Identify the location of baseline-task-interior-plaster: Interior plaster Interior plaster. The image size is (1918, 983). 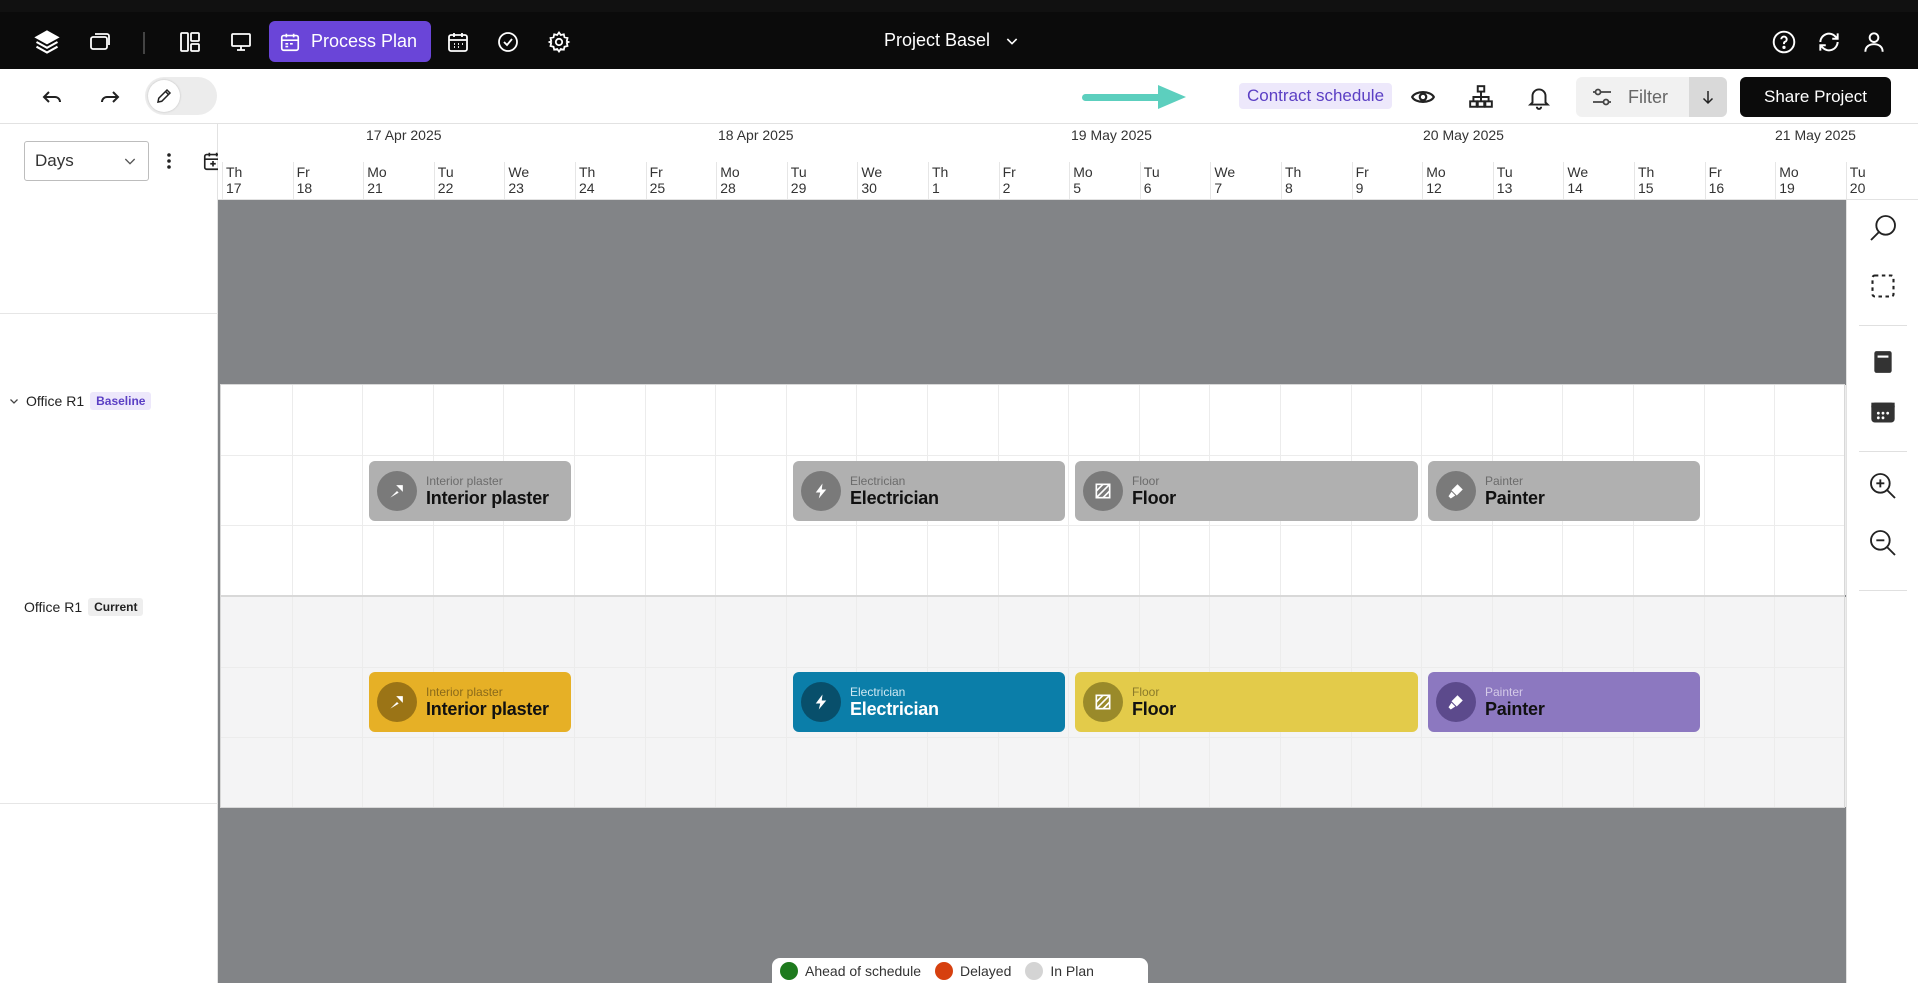
(470, 491).